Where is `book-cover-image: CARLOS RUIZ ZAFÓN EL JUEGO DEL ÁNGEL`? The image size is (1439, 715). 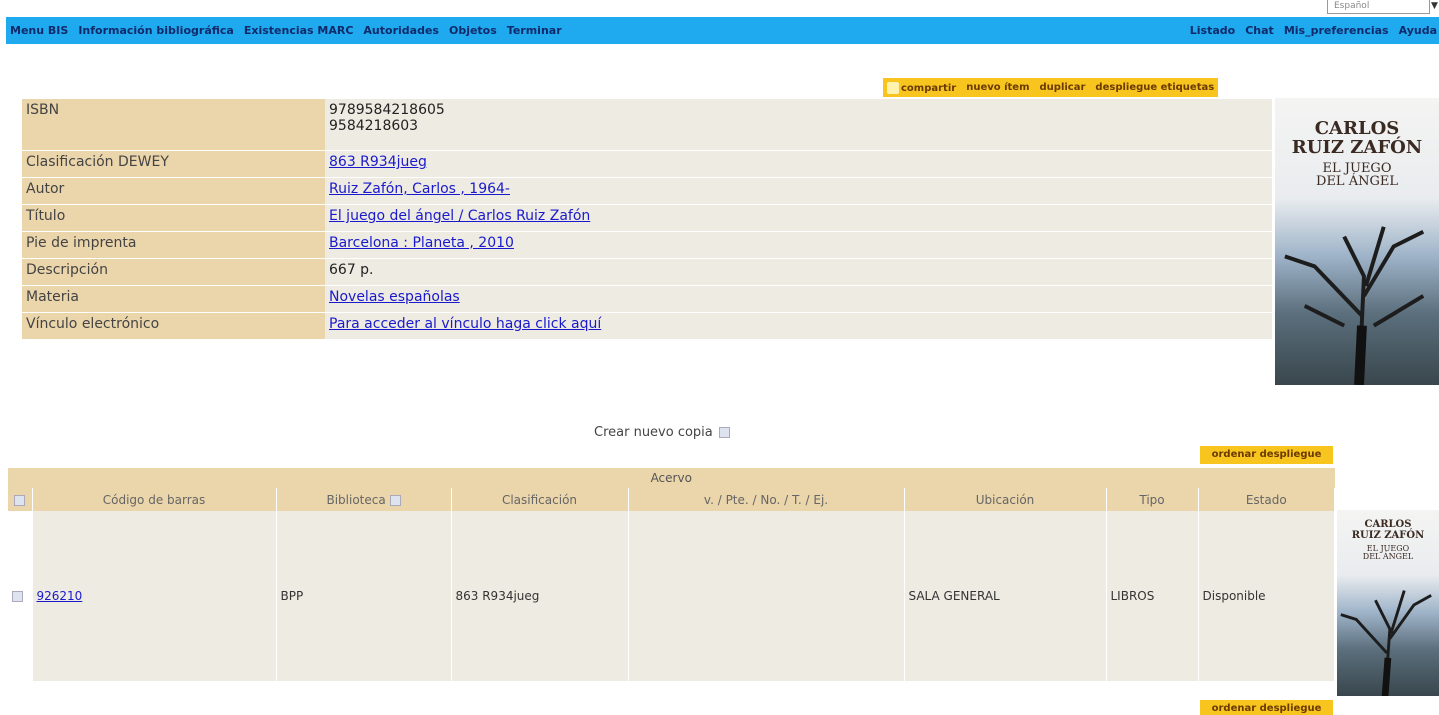
book-cover-image: CARLOS RUIZ ZAFÓN EL JUEGO DEL ÁNGEL is located at coordinates (1357, 241).